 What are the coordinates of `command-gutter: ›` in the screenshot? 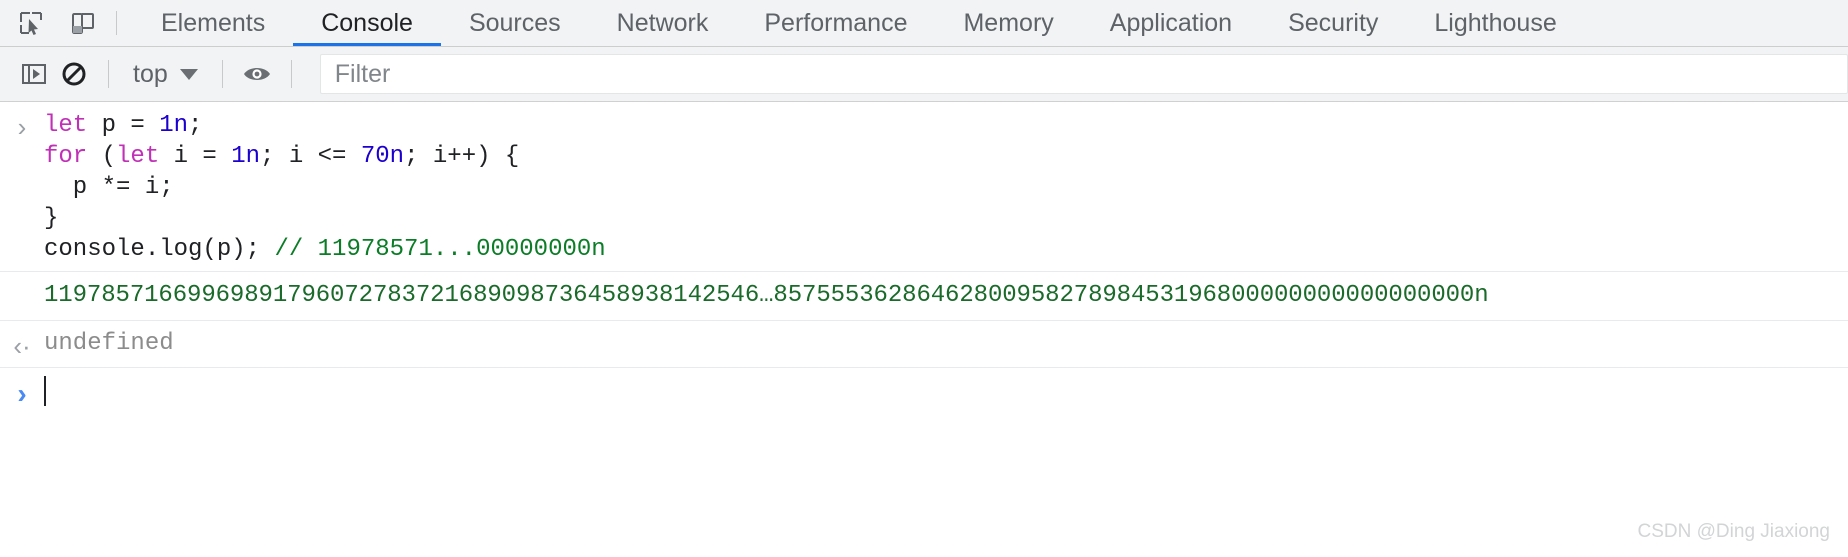 It's located at (22, 125).